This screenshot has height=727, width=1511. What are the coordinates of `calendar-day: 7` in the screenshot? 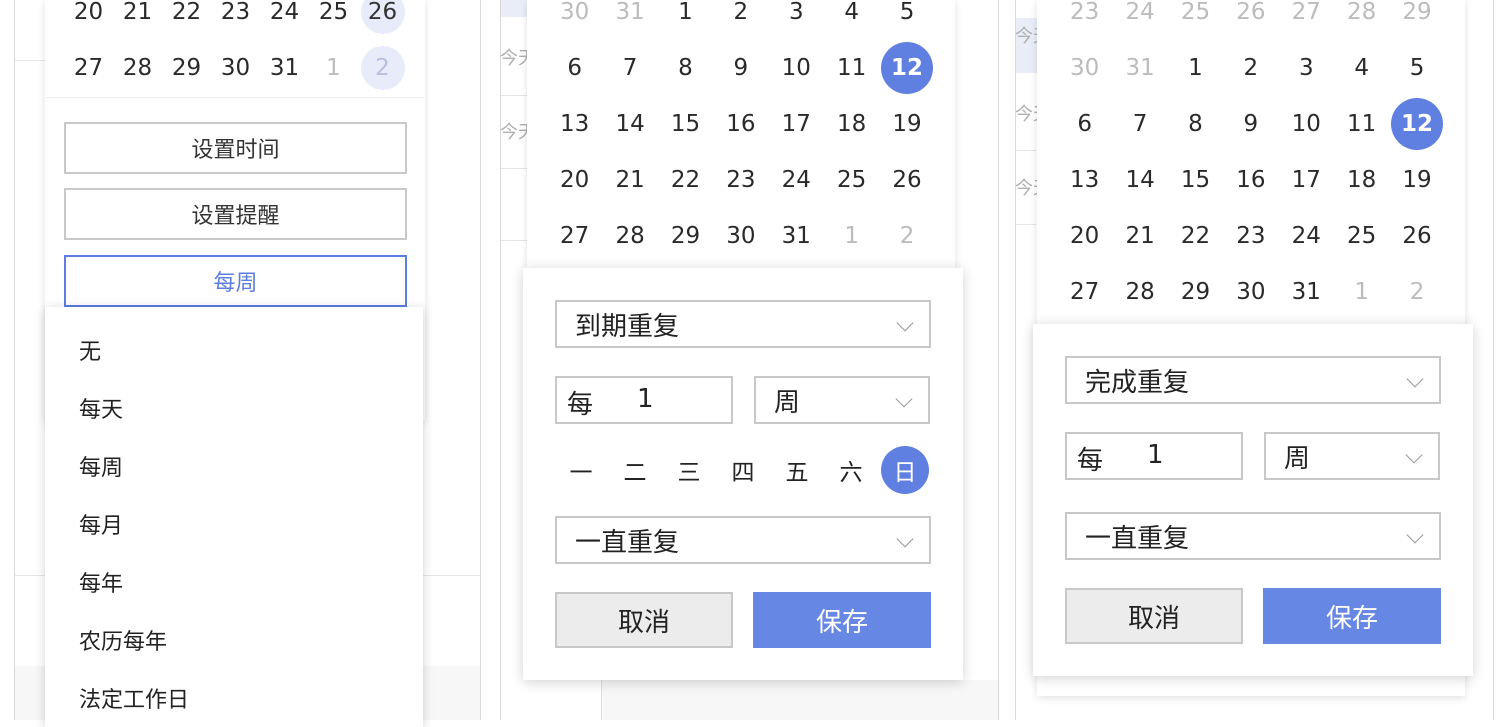 It's located at (1139, 124).